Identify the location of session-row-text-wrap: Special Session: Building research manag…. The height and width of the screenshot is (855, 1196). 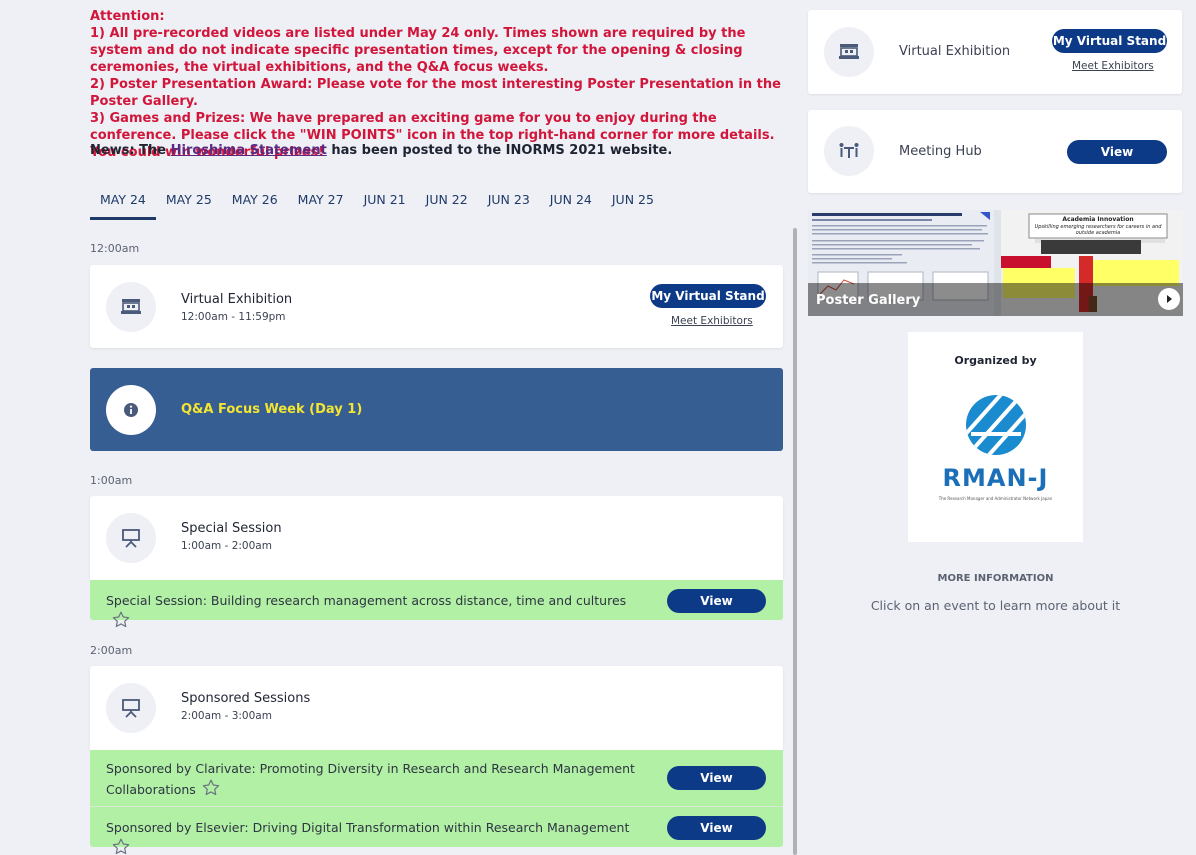
(376, 612).